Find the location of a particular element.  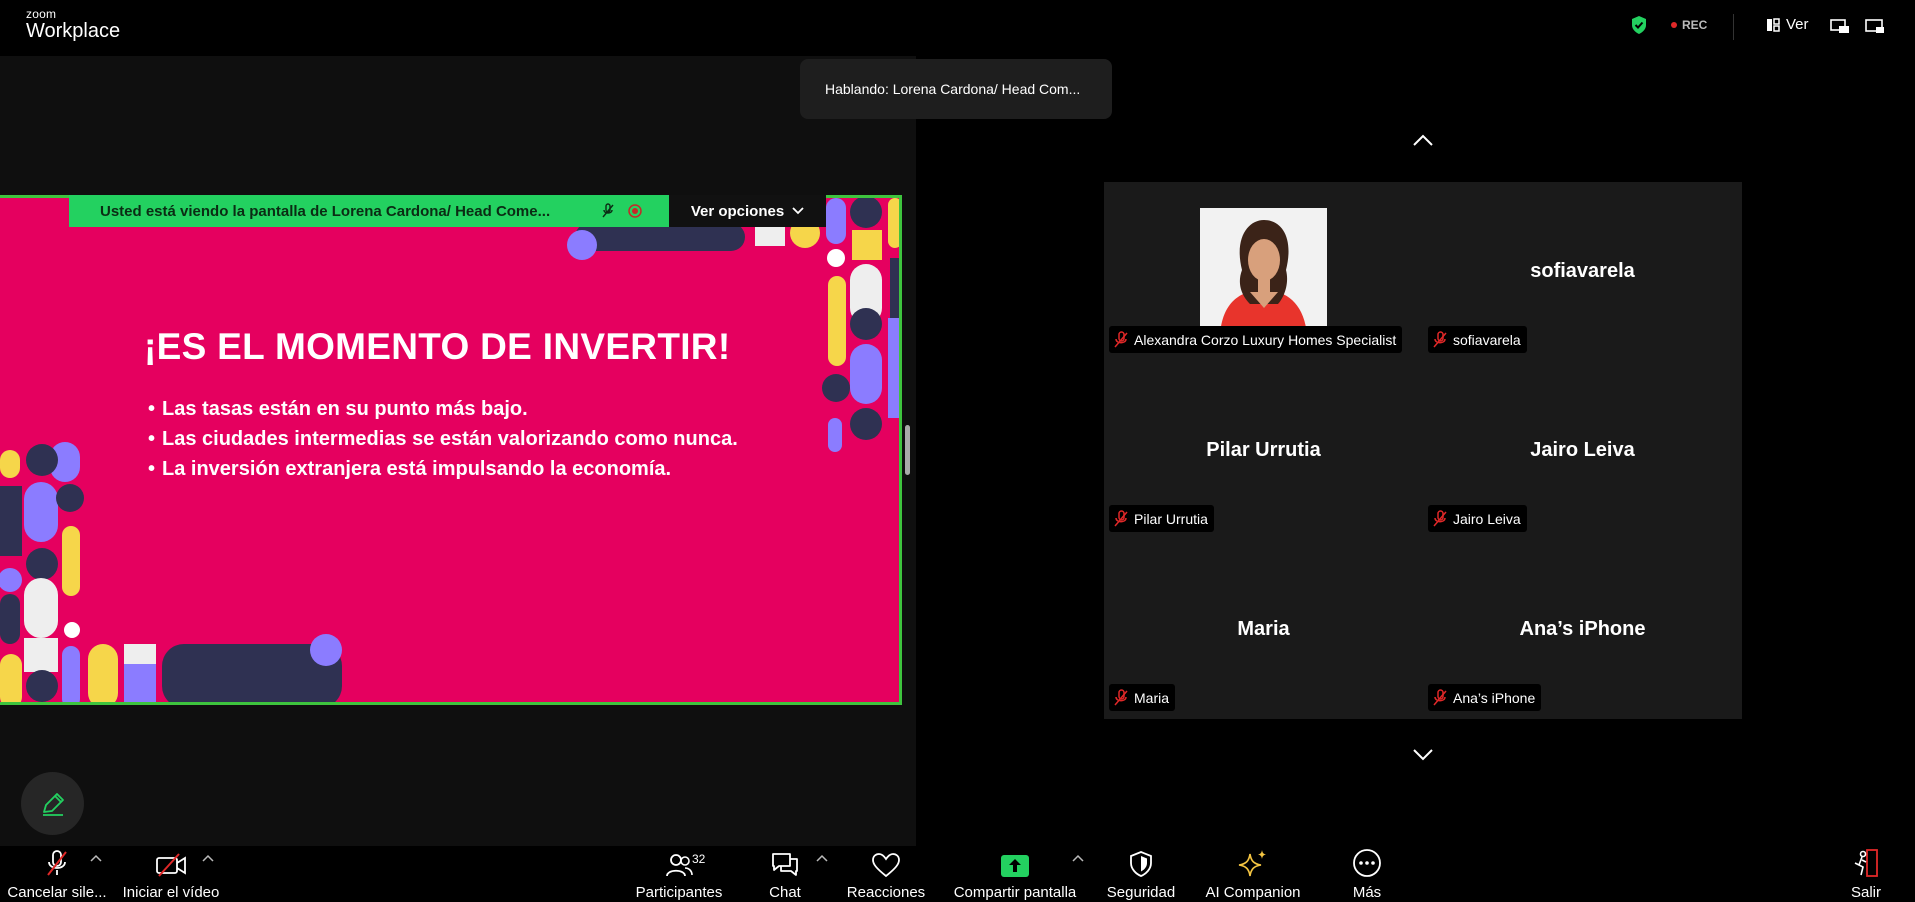

participant-tile: Pilar Urrutia Pilar Urrutia is located at coordinates (1263, 450).